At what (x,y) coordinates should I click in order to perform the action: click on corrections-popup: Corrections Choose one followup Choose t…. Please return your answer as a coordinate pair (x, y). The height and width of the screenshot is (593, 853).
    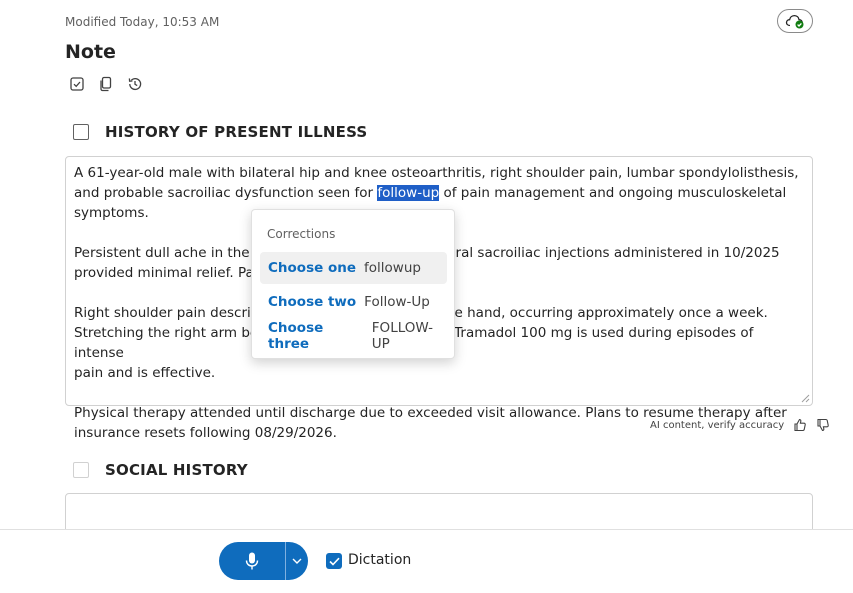
    Looking at the image, I should click on (353, 284).